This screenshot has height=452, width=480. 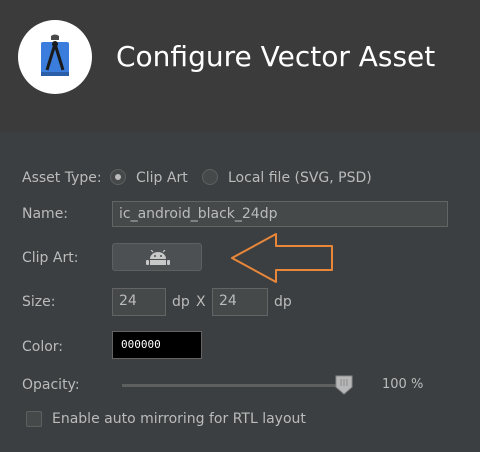 What do you see at coordinates (240, 302) in the screenshot?
I see `height-input: 24` at bounding box center [240, 302].